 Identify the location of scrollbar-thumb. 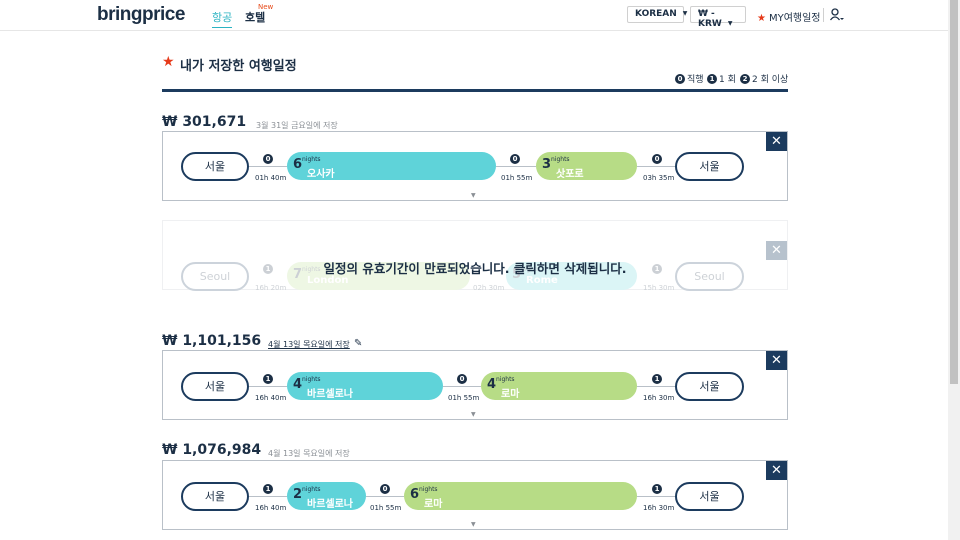
(954, 192).